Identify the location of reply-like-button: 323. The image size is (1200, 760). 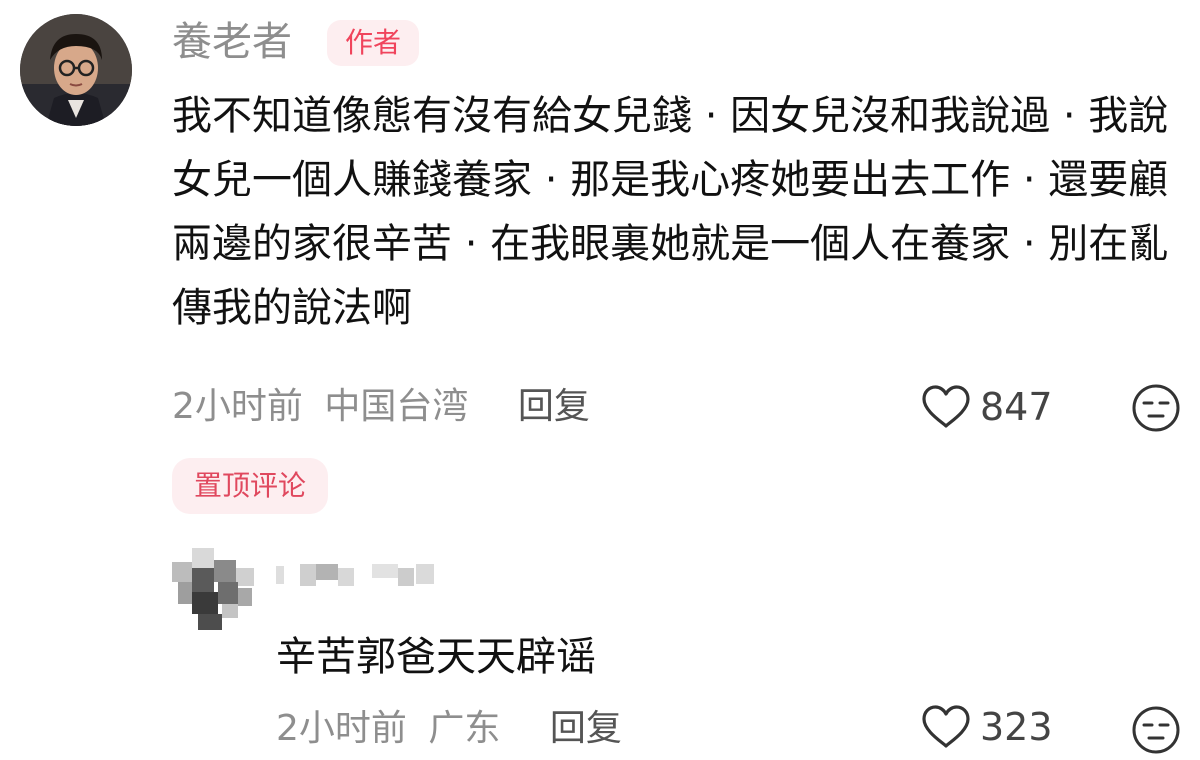
(986, 727).